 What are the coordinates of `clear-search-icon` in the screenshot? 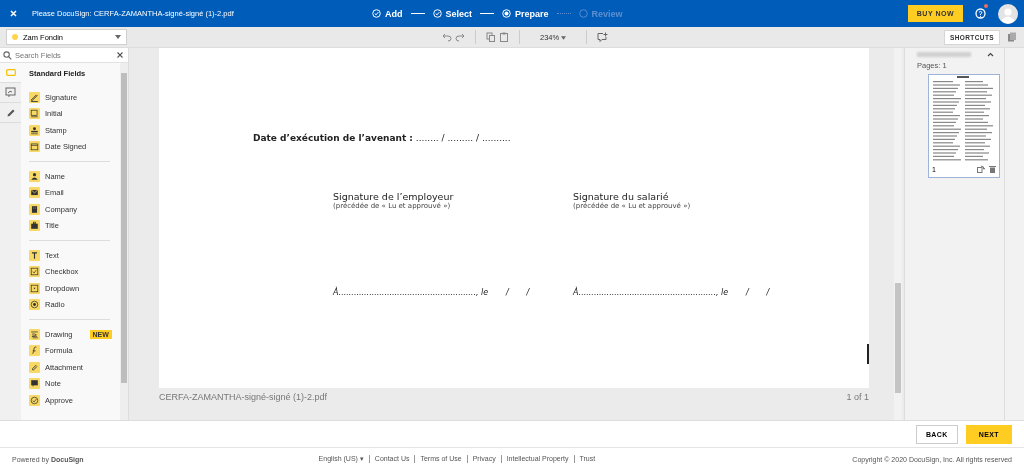 It's located at (120, 55).